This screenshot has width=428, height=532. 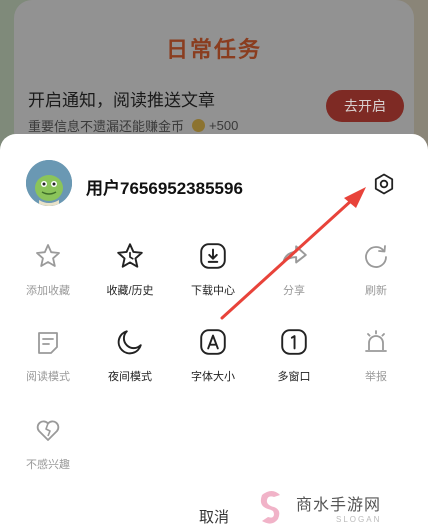 I want to click on avatar-dino-icon, so click(x=49, y=183).